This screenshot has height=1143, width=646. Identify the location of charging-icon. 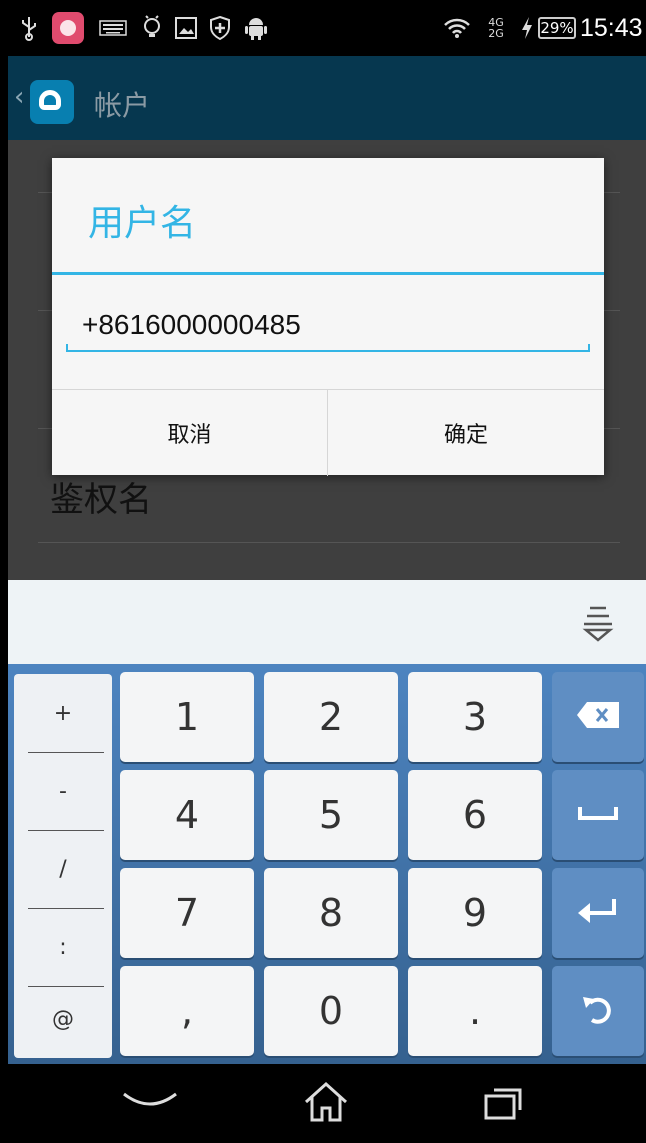
(527, 28).